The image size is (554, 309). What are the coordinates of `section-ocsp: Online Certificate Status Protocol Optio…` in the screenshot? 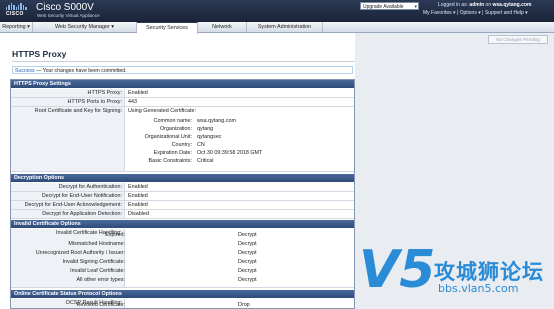 It's located at (182, 294).